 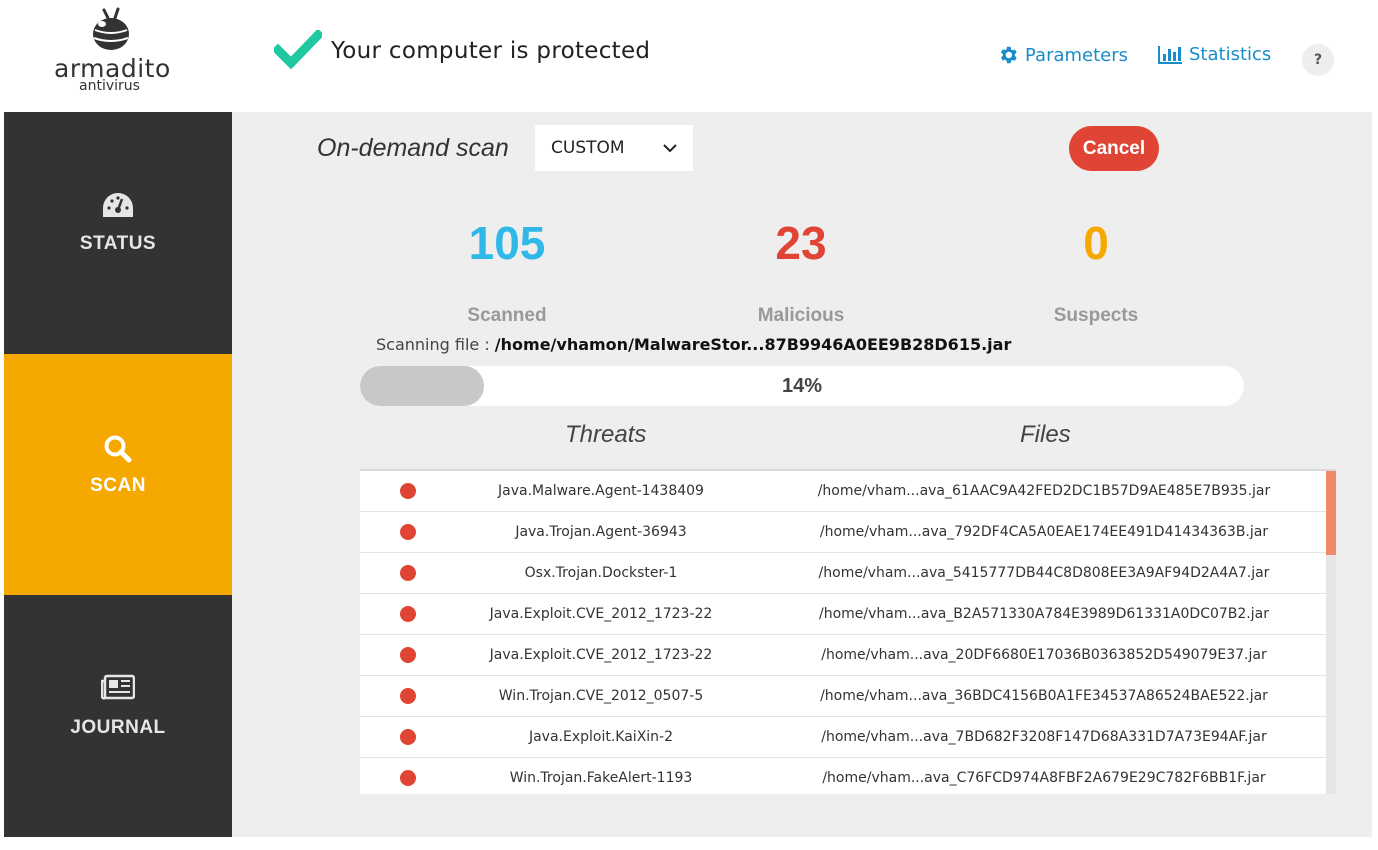 I want to click on parameters-label: Parameters, so click(x=1077, y=55).